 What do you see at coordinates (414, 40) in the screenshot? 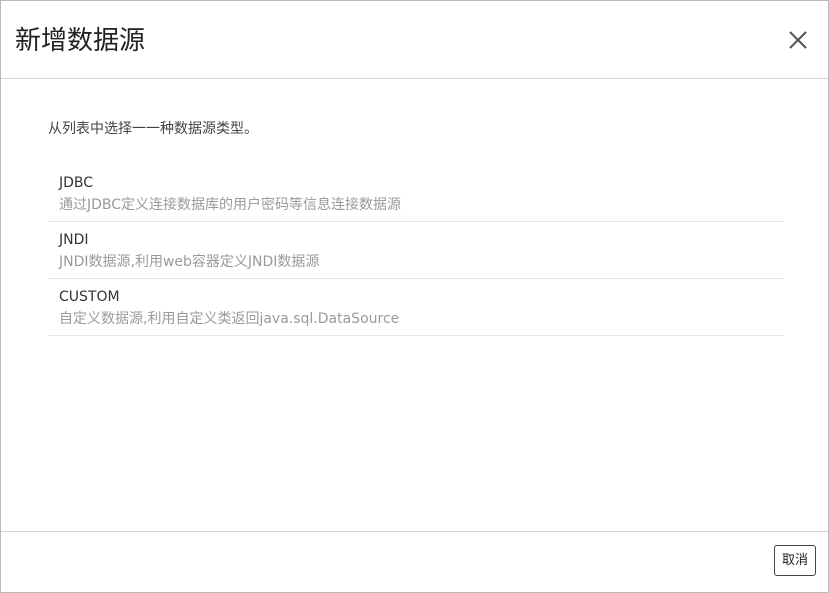
I see `dialog-header: 新增数据源` at bounding box center [414, 40].